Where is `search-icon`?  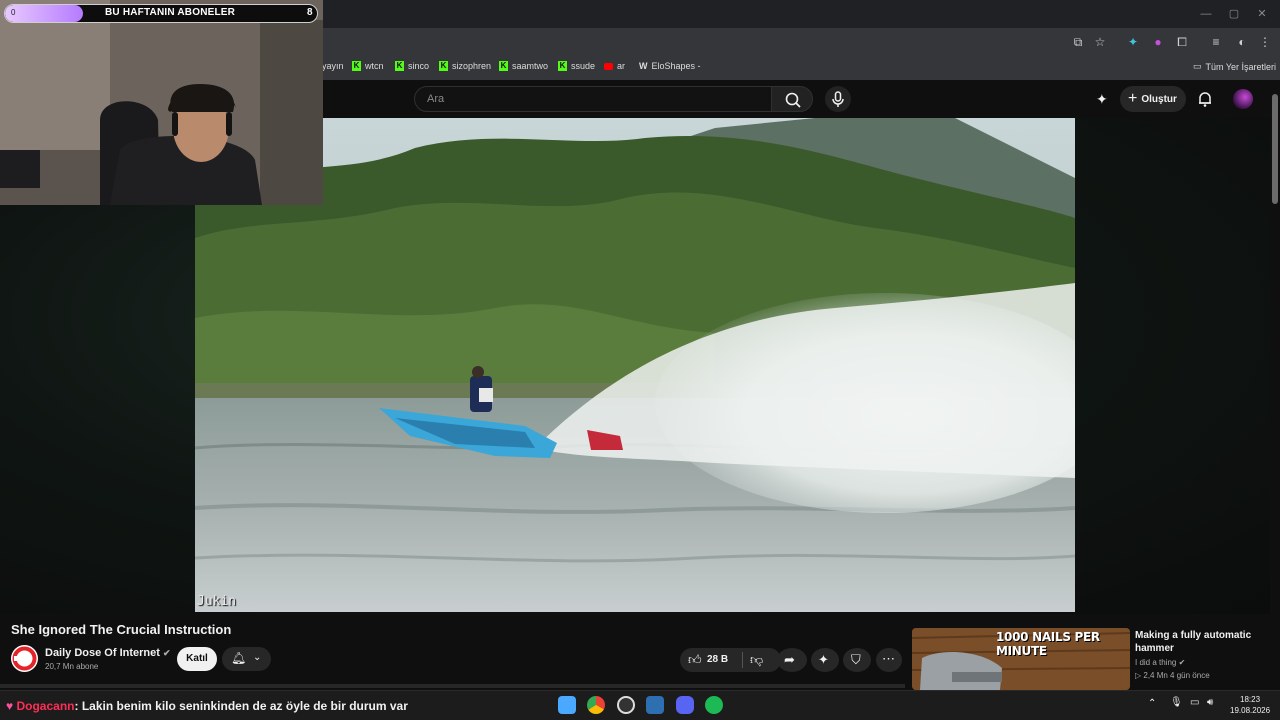 search-icon is located at coordinates (793, 100).